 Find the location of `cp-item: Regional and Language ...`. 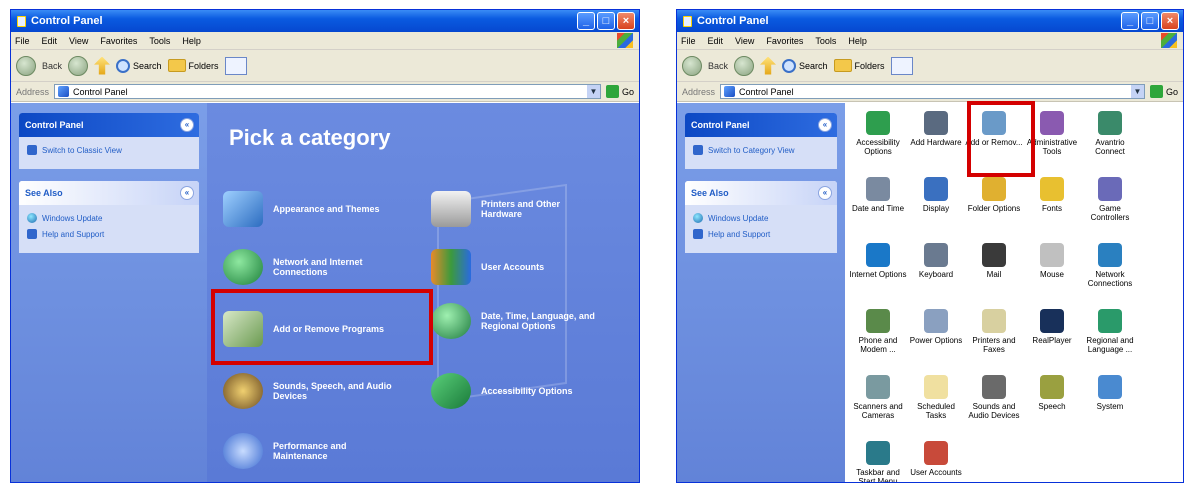

cp-item: Regional and Language ... is located at coordinates (1110, 336).